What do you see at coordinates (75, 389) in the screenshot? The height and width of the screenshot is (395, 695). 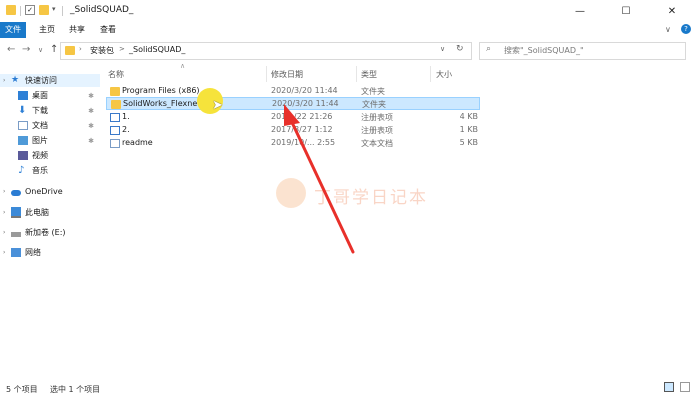 I see `selected-count: 选中 1 个项目` at bounding box center [75, 389].